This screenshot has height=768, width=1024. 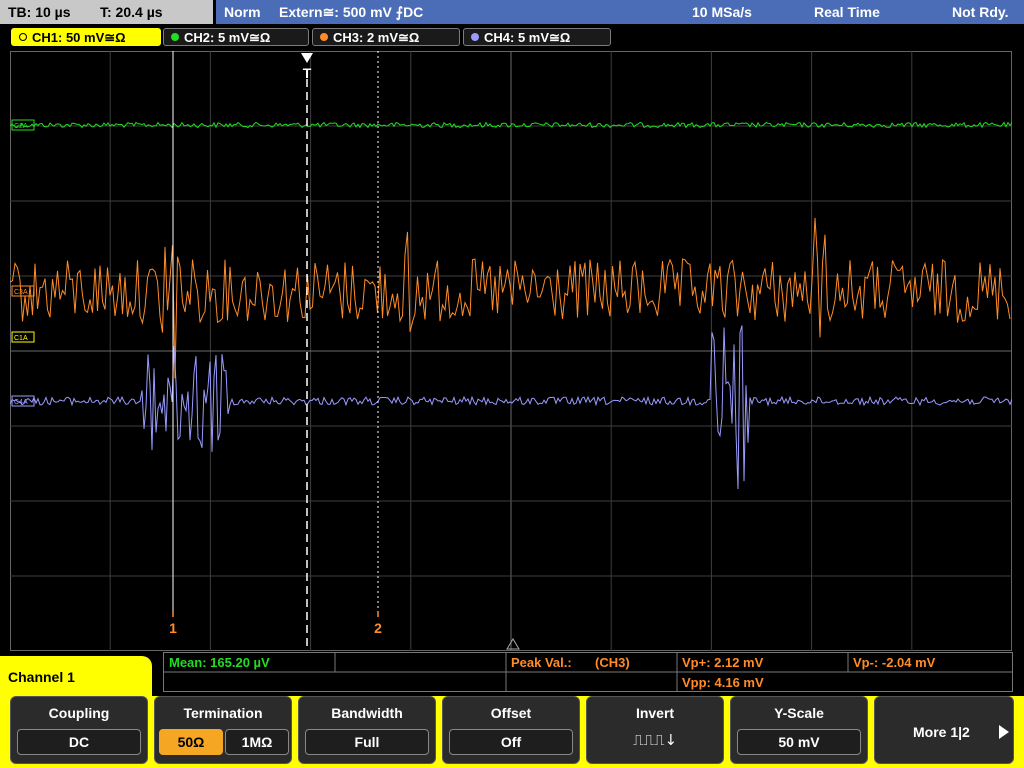 I want to click on more-title: More 1|2, so click(x=941, y=732).